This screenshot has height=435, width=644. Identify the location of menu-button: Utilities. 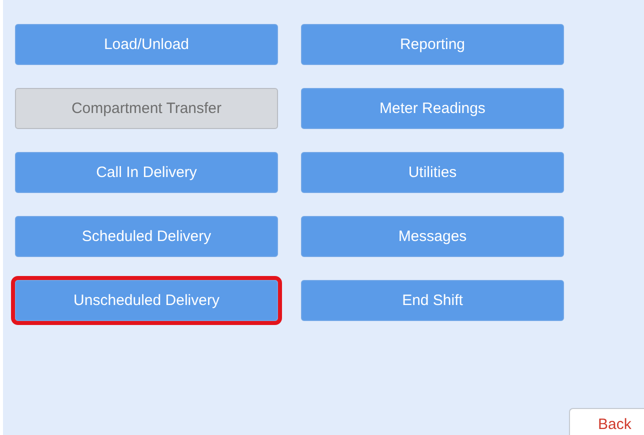
(432, 172).